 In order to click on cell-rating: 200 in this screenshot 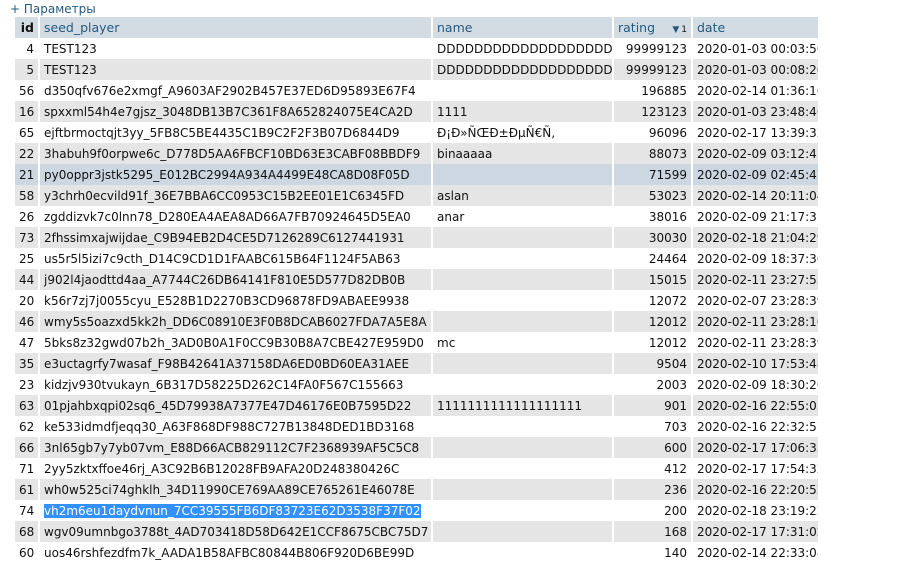, I will do `click(653, 510)`.